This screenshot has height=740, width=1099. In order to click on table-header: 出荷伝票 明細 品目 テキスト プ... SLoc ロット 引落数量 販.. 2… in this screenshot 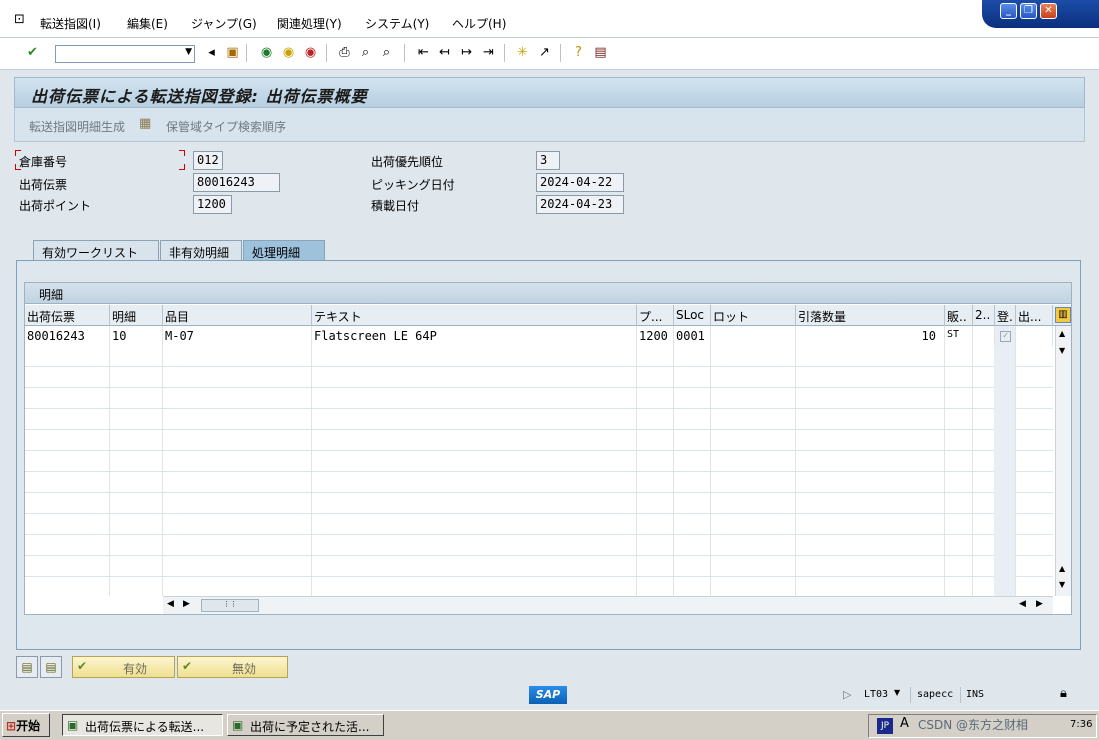, I will do `click(548, 315)`.